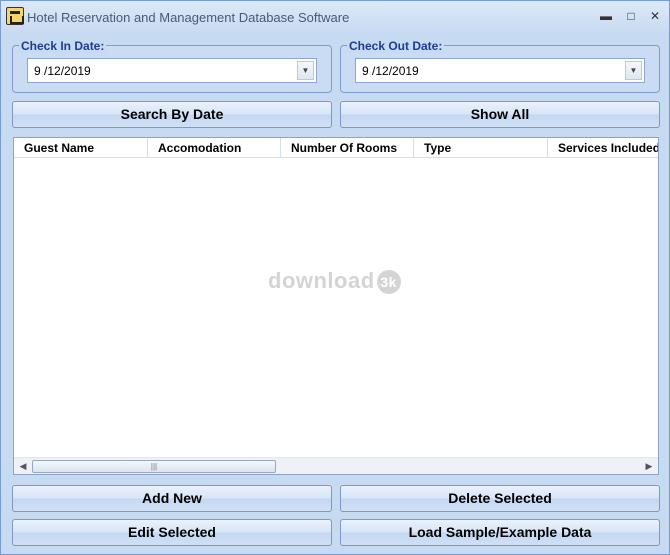  I want to click on check-out-date-picker: 9 /12/2019 ▼, so click(500, 70).